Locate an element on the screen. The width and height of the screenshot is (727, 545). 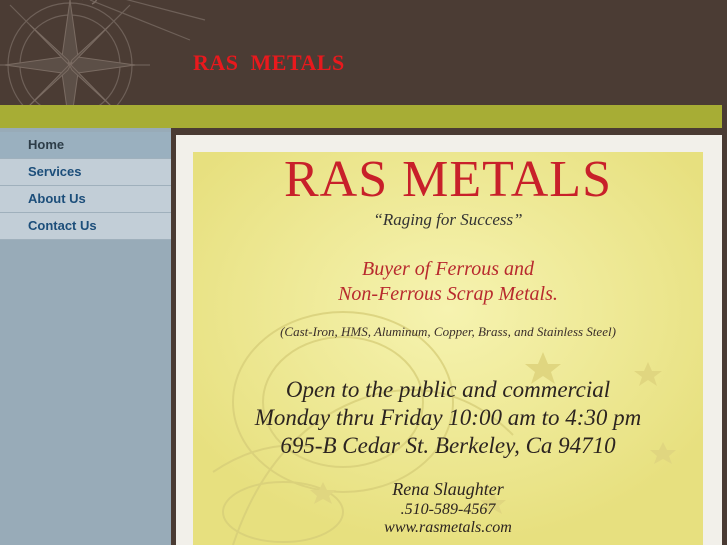
flyer-website: www.rasmetals.com is located at coordinates (448, 527).